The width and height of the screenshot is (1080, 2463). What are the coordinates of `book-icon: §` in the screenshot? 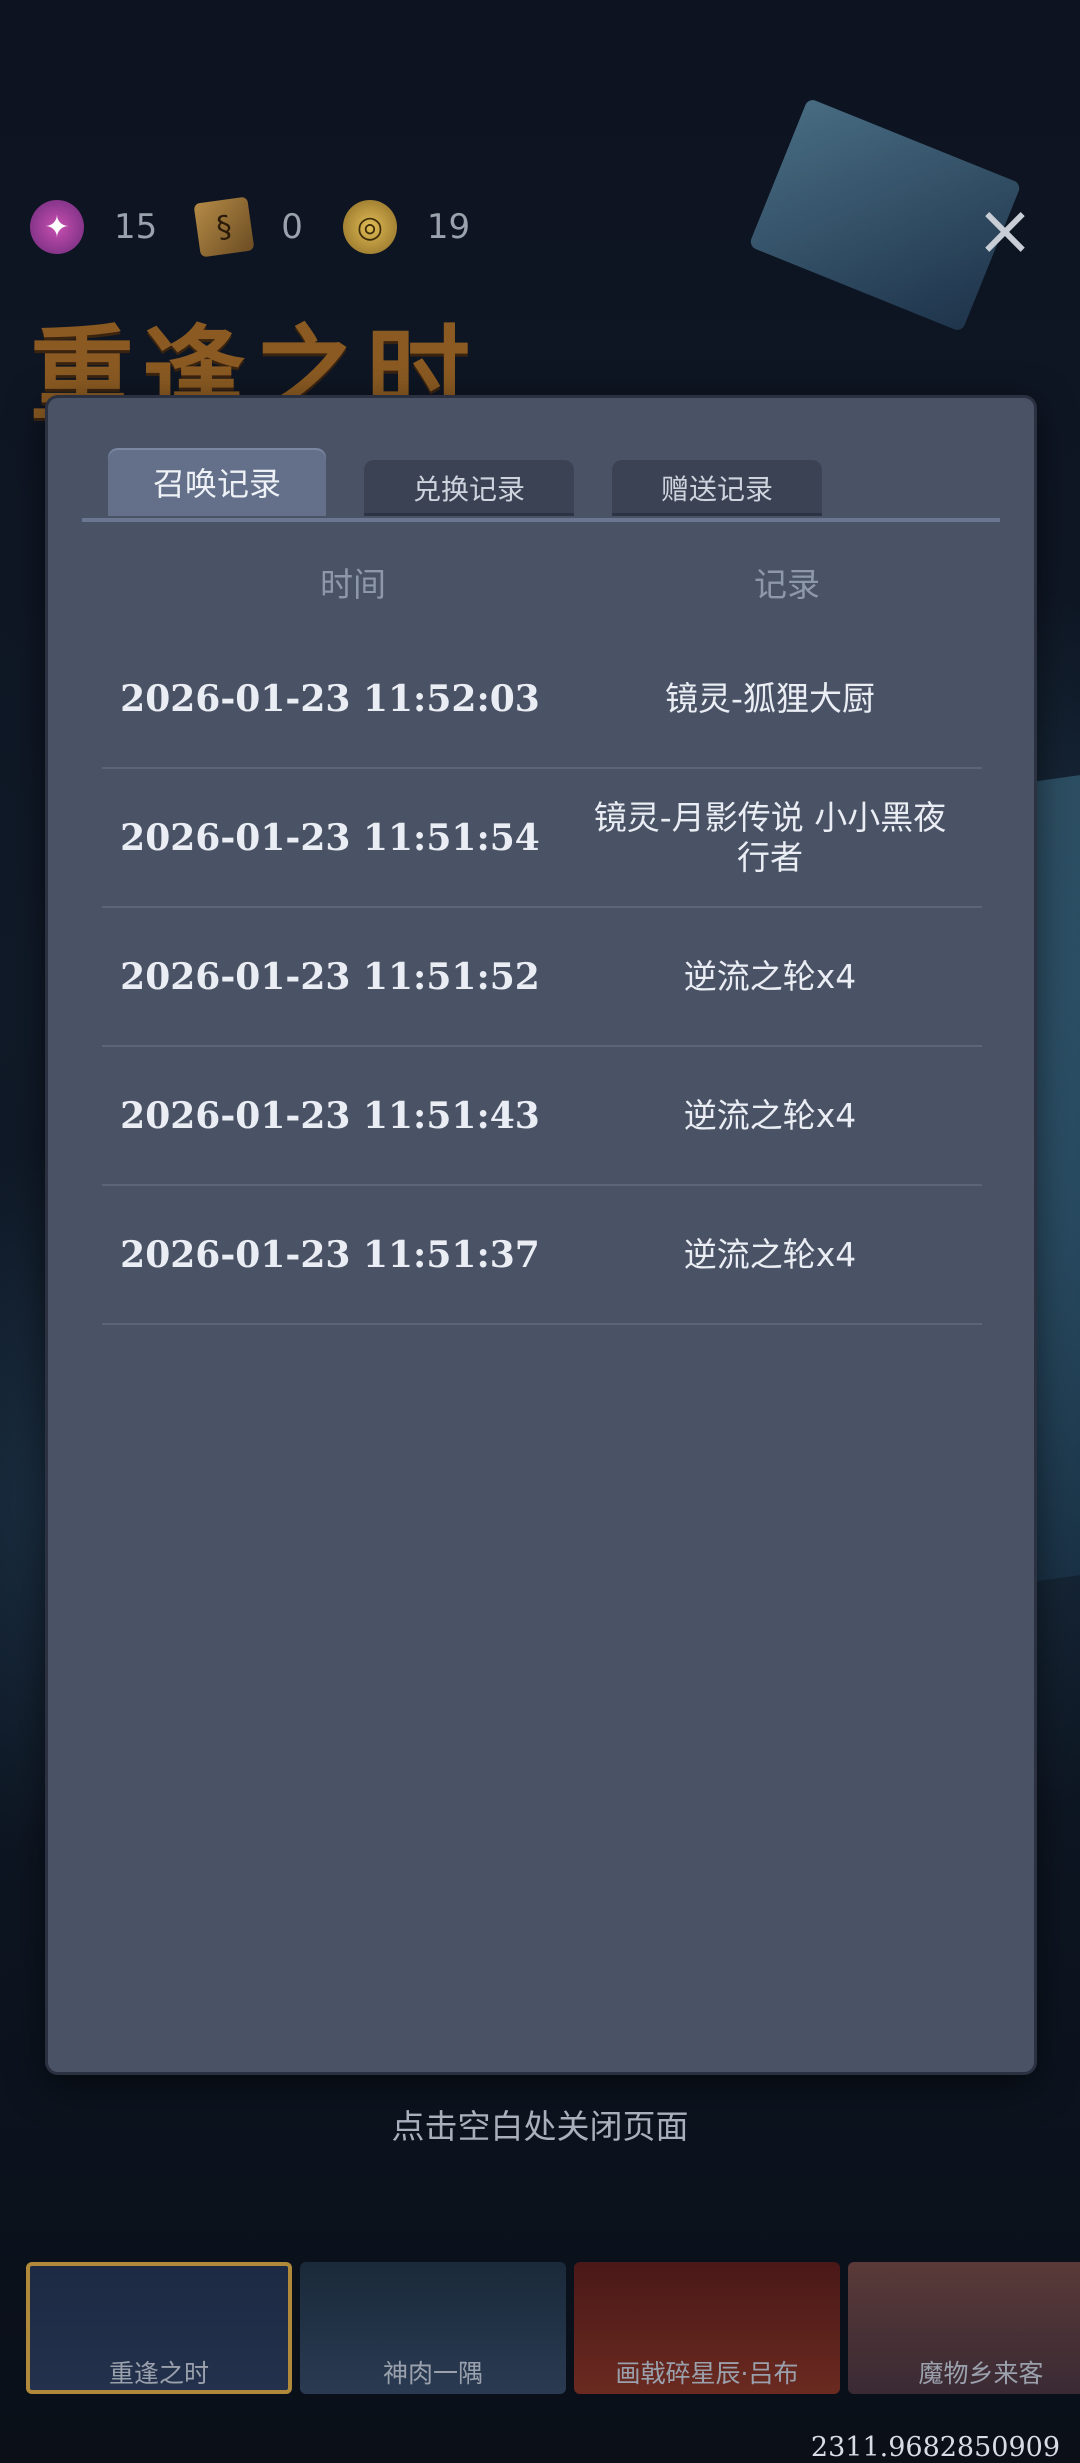 It's located at (224, 227).